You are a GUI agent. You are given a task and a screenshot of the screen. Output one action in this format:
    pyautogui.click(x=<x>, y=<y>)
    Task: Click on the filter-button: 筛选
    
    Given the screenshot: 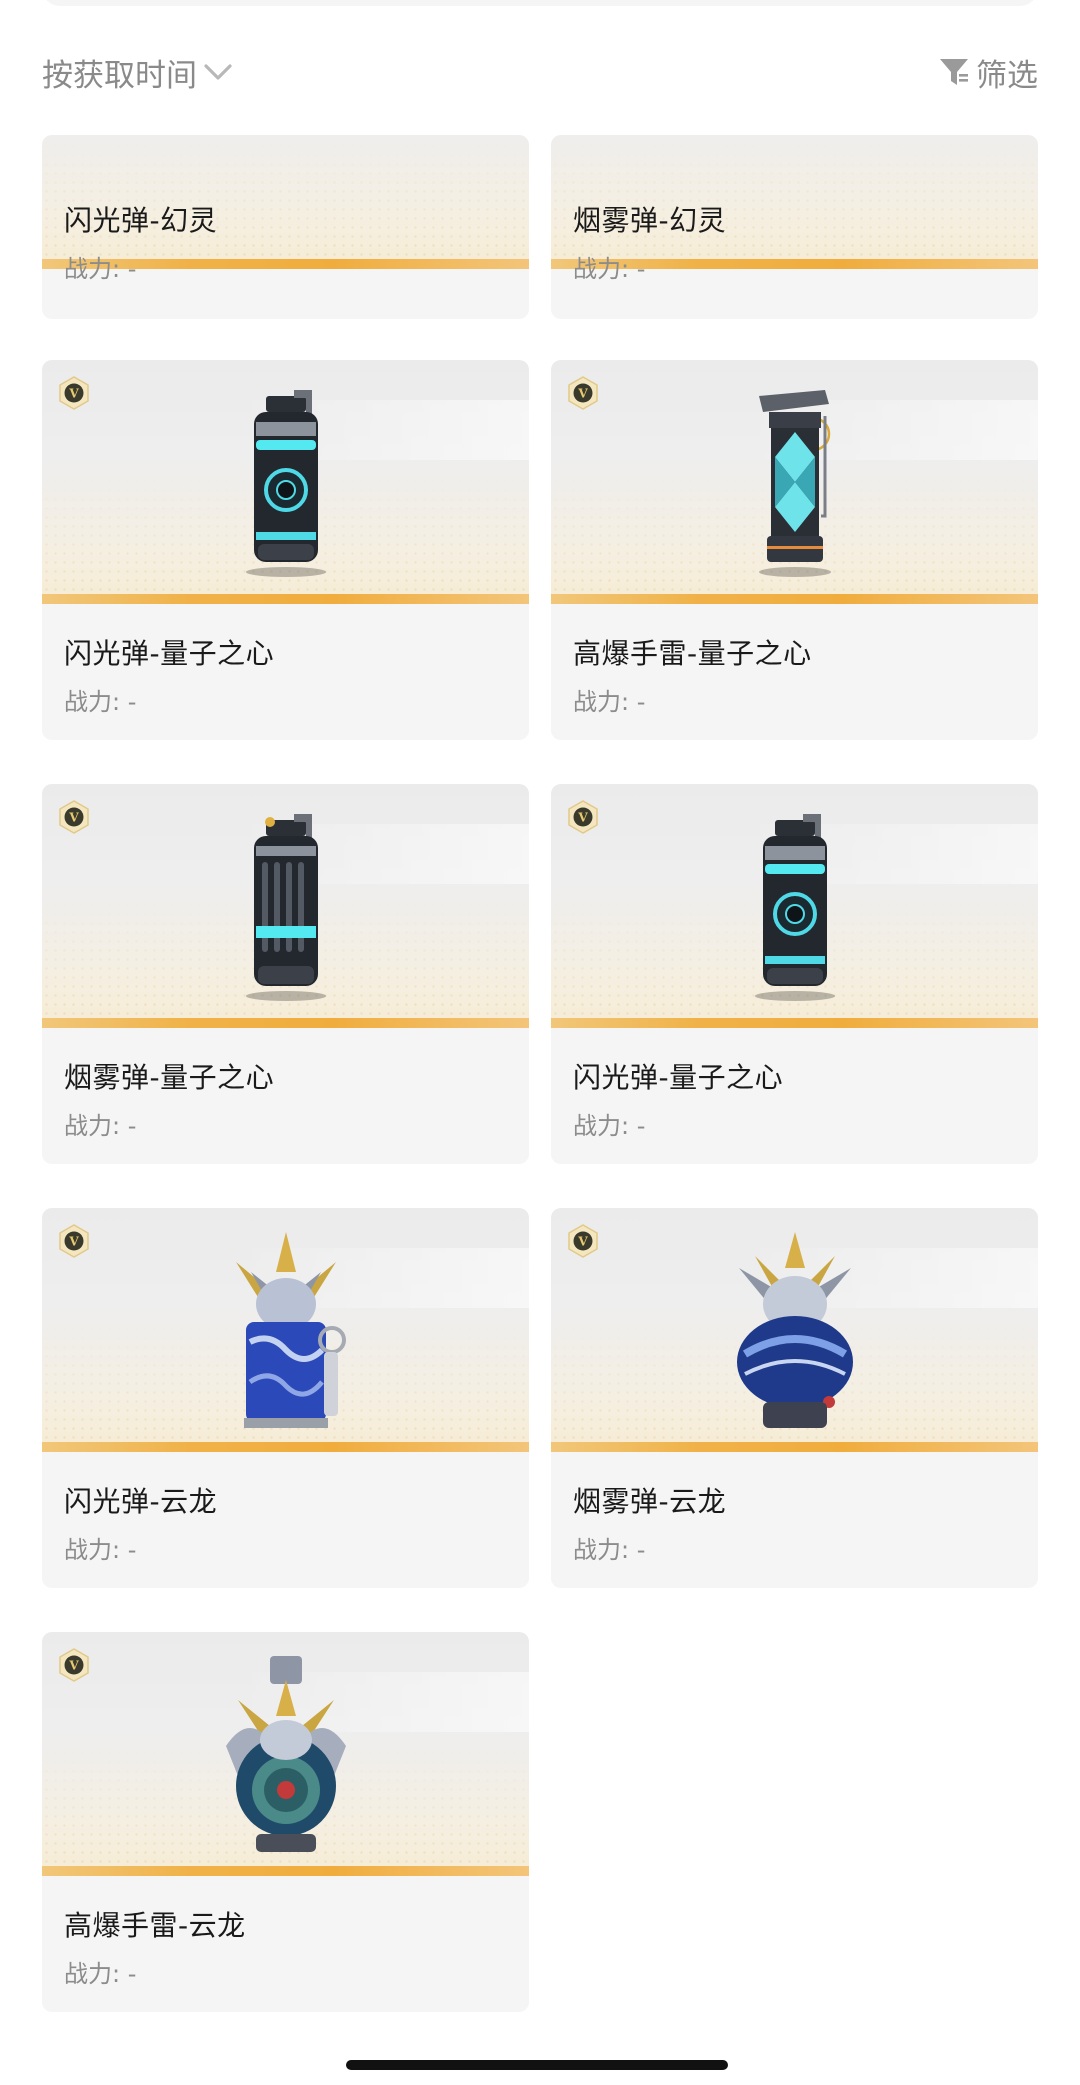 What is the action you would take?
    pyautogui.click(x=988, y=72)
    